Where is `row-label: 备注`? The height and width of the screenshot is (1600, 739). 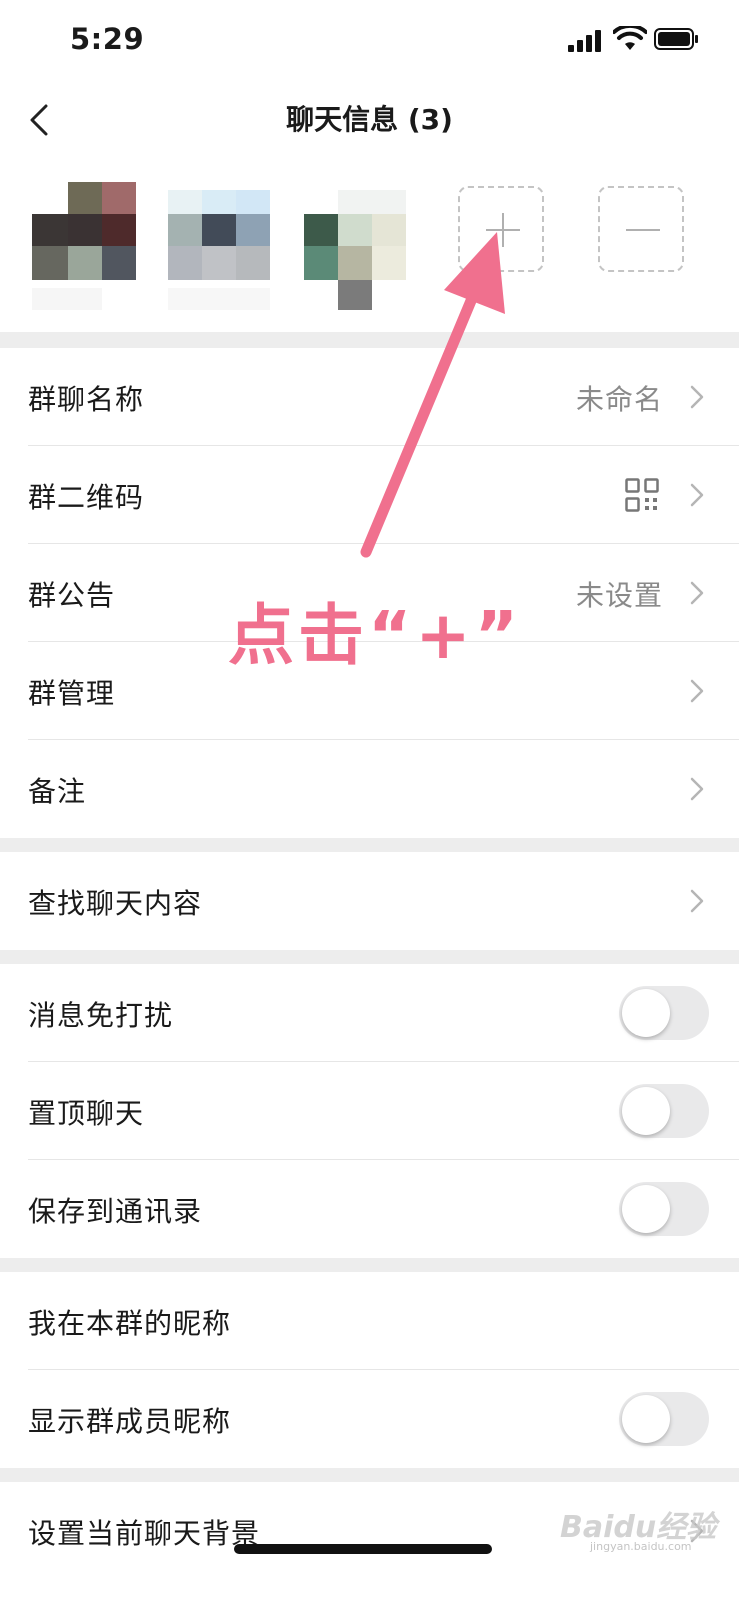
row-label: 备注 is located at coordinates (57, 791).